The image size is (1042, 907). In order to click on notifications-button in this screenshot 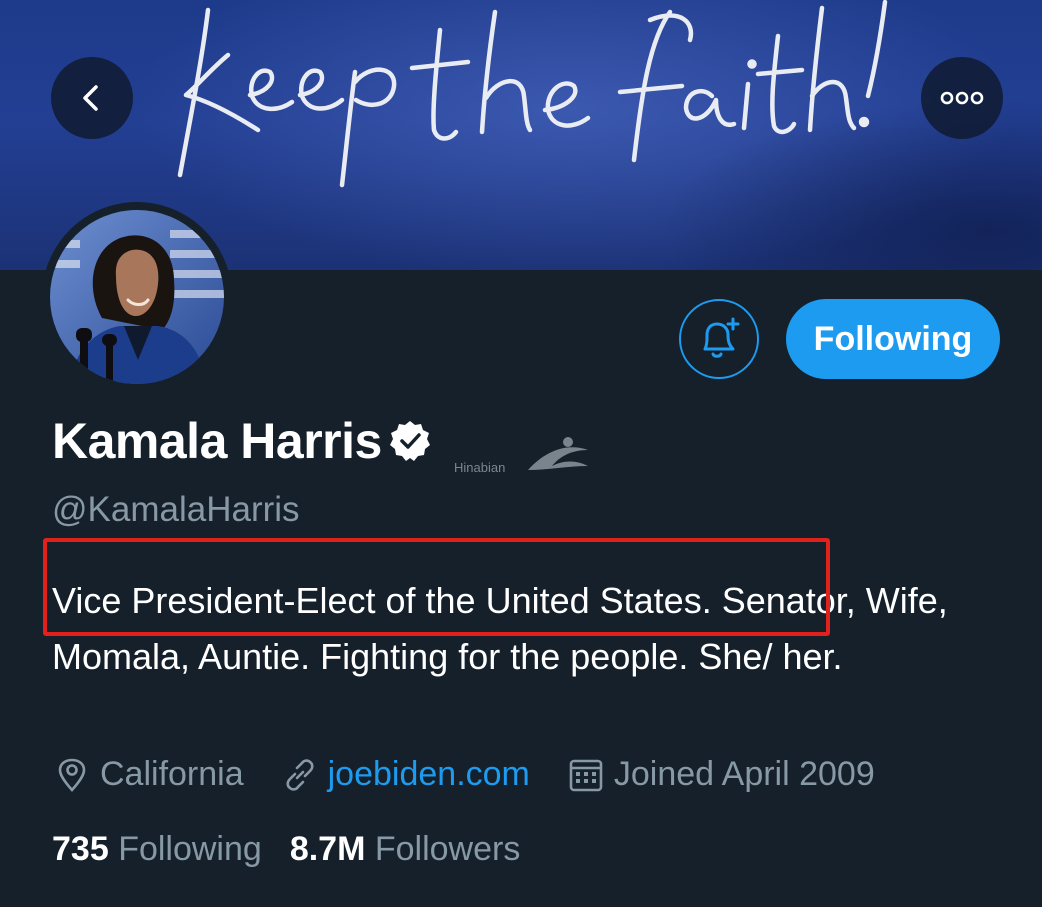, I will do `click(719, 339)`.